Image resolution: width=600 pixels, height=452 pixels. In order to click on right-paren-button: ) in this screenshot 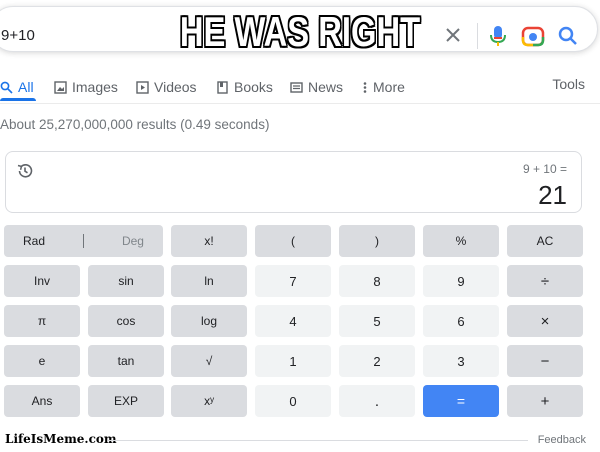, I will do `click(377, 241)`.